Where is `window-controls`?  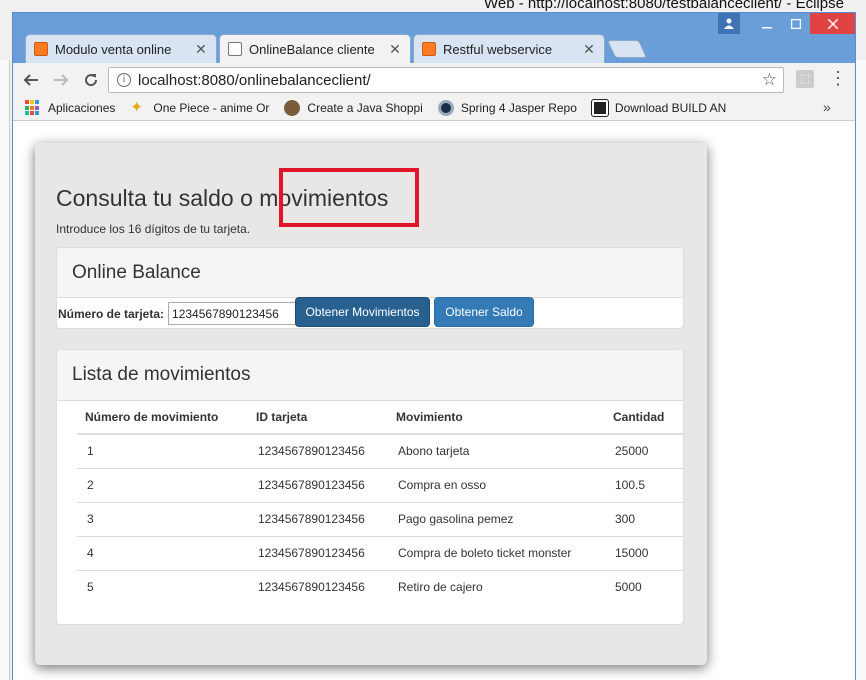 window-controls is located at coordinates (786, 24).